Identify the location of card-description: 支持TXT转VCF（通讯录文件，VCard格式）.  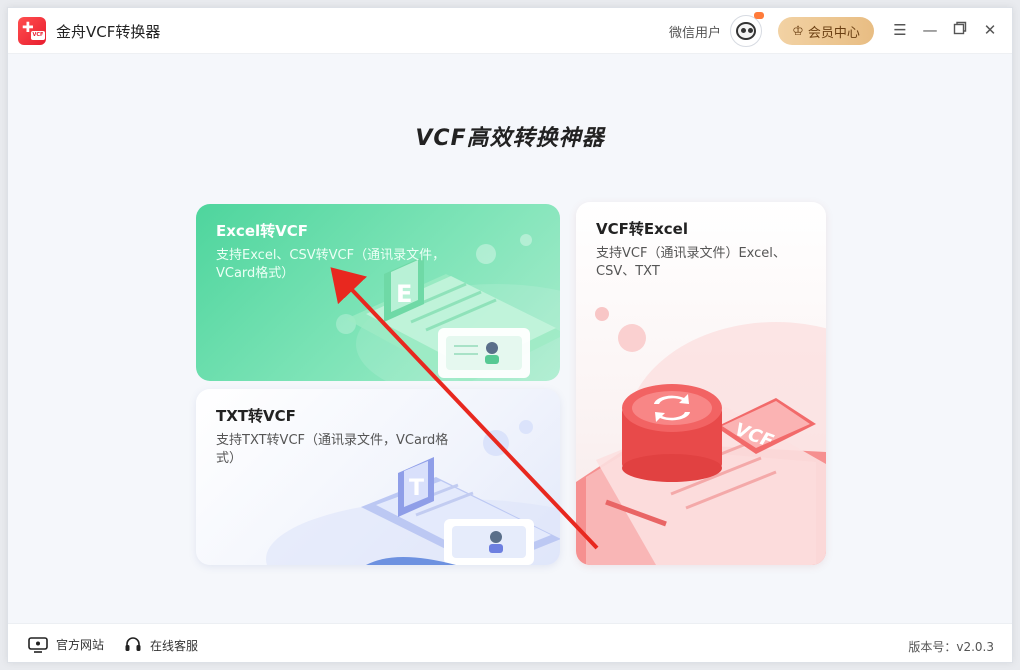
(332, 449).